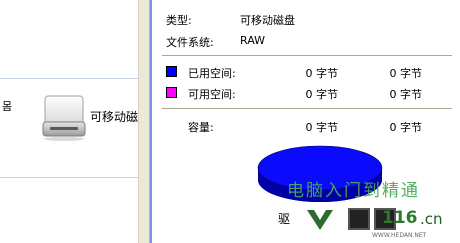 This screenshot has height=243, width=460. Describe the element at coordinates (171, 92) in the screenshot. I see `free-space-swatch` at that location.